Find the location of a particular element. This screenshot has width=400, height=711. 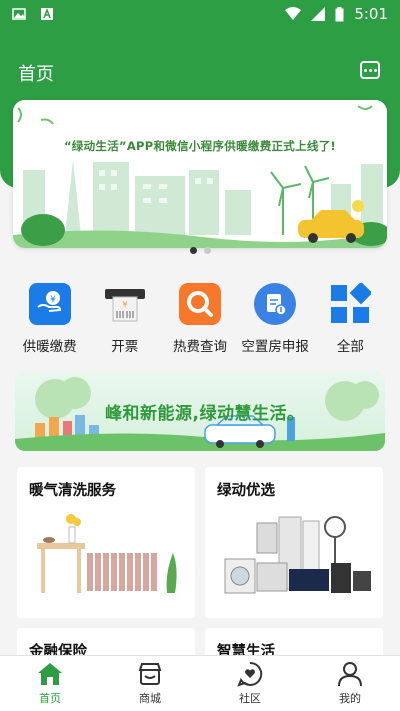

vacant-report-icon is located at coordinates (275, 304).